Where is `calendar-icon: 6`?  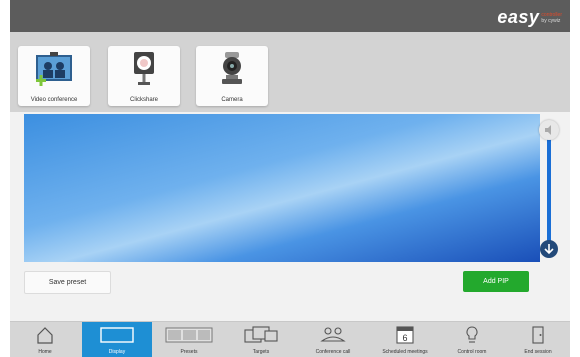
calendar-icon: 6 is located at coordinates (405, 335).